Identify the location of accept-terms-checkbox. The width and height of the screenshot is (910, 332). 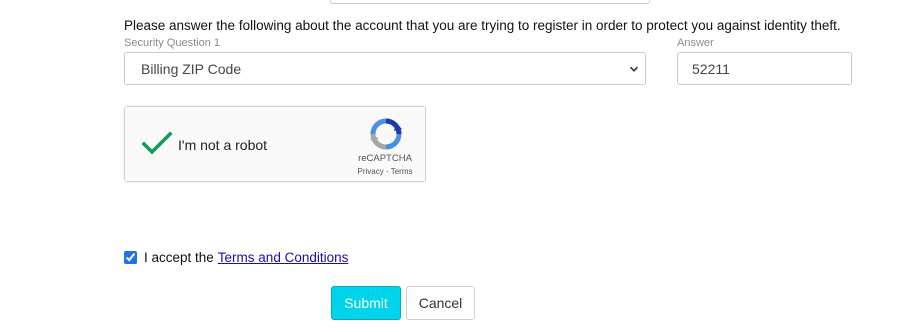
(130, 257).